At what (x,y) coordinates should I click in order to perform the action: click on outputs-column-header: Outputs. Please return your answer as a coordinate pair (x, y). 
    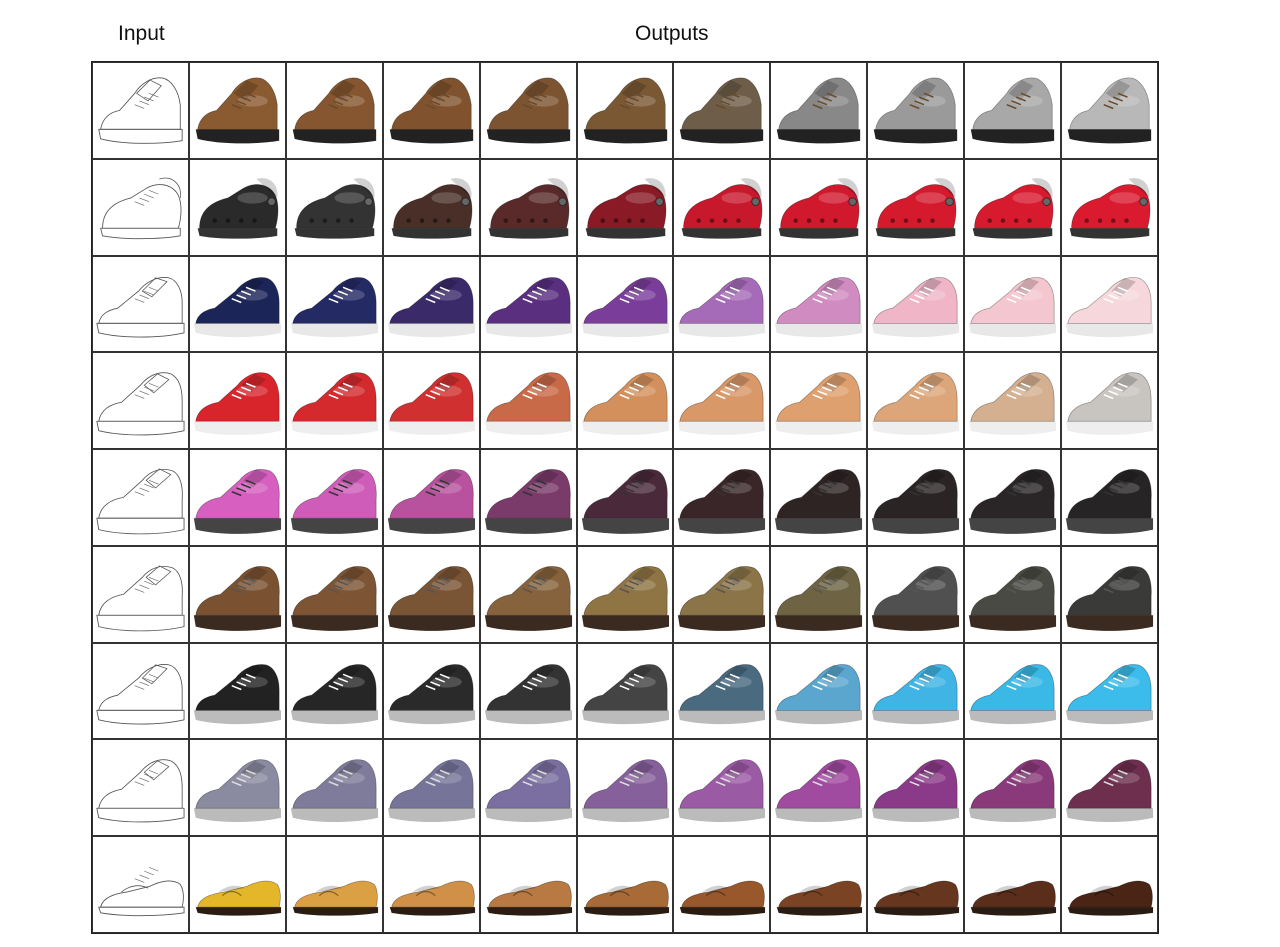
    Looking at the image, I should click on (672, 33).